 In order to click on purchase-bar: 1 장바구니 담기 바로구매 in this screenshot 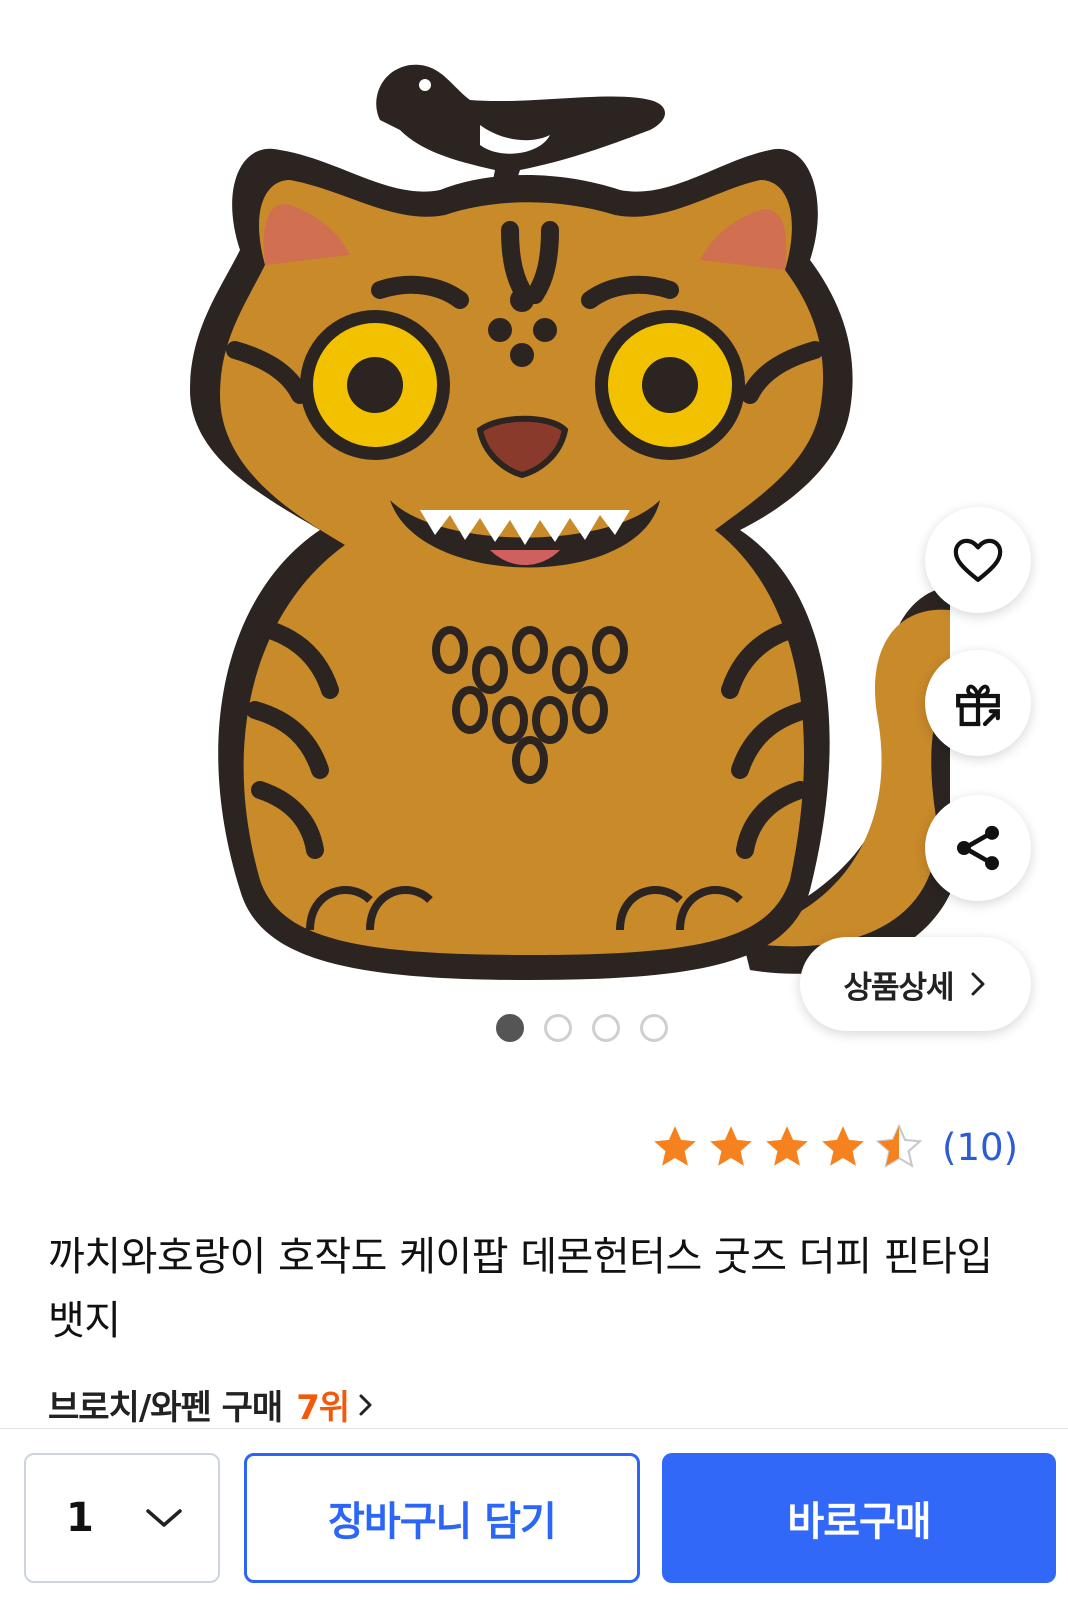, I will do `click(534, 1520)`.